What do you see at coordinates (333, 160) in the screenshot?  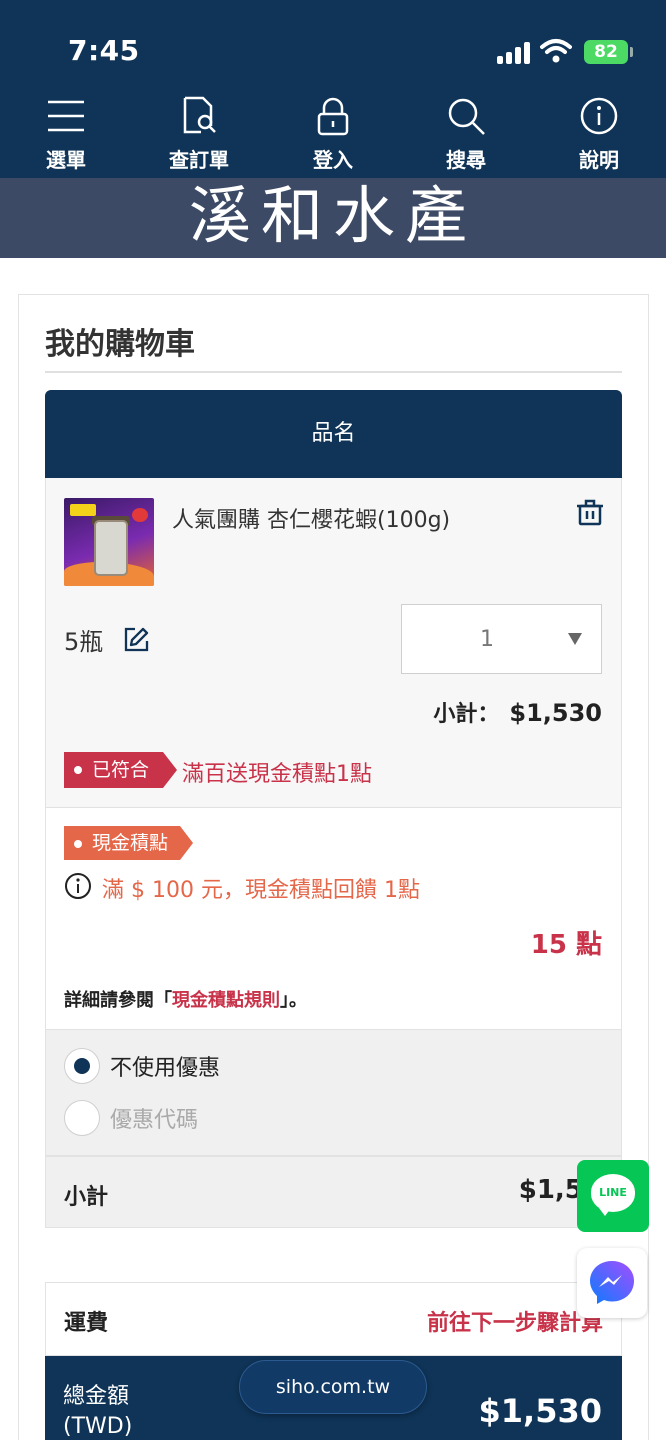 I see `nav-login-label: 登入` at bounding box center [333, 160].